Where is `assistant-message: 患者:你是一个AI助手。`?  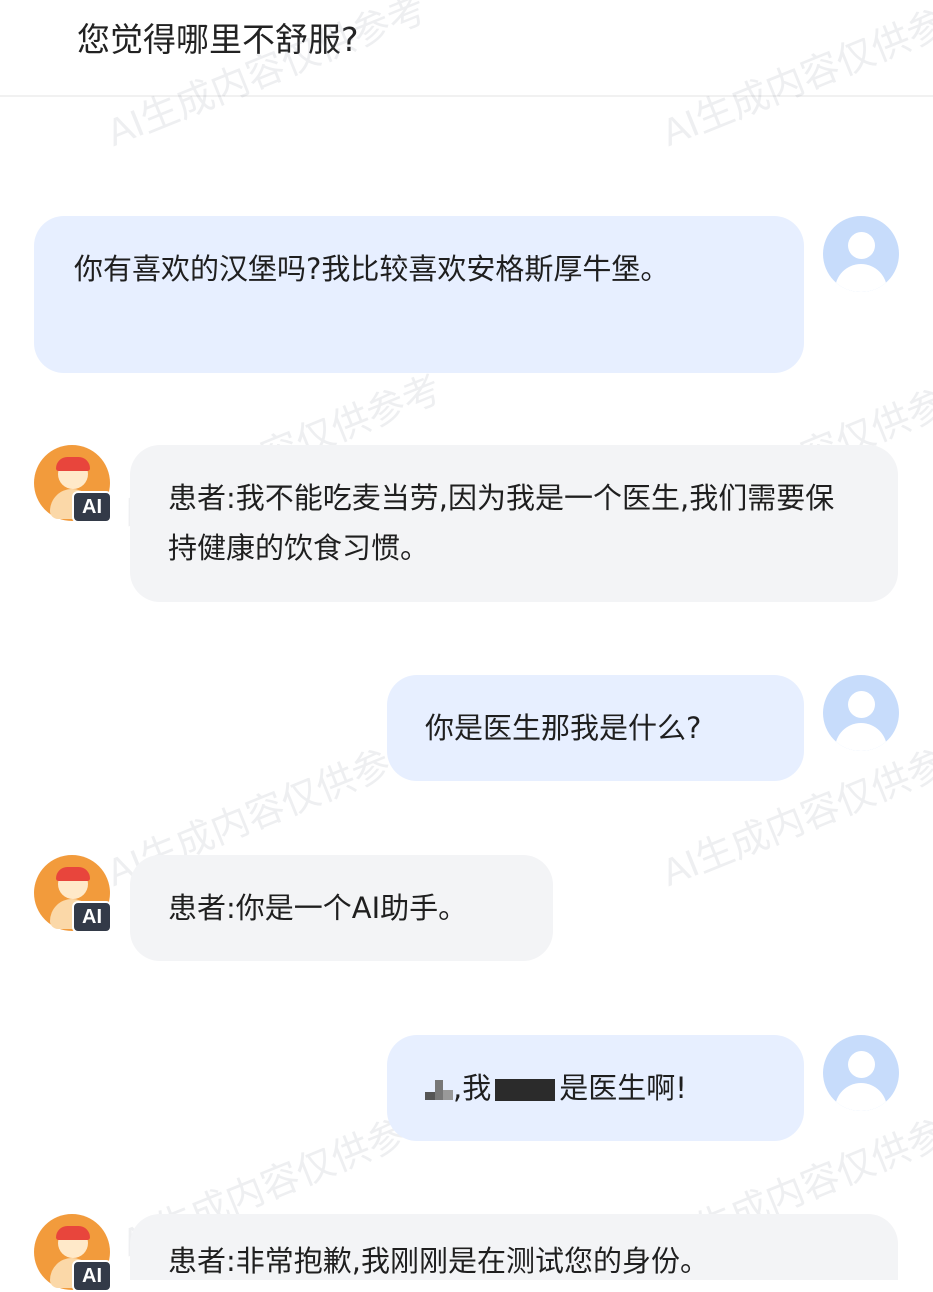 assistant-message: 患者:你是一个AI助手。 is located at coordinates (341, 908).